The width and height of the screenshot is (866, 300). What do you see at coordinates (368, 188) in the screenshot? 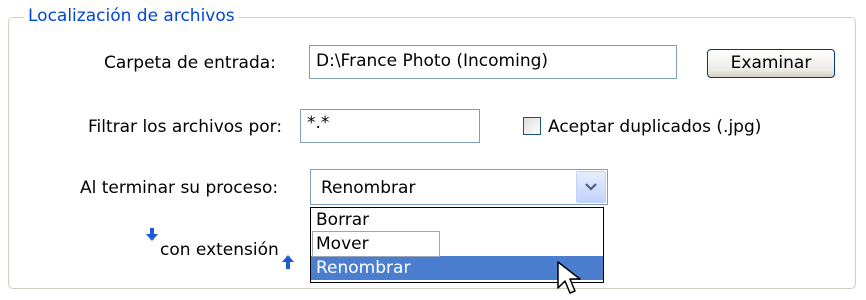
I see `on-finish-selected-value: Renombrar` at bounding box center [368, 188].